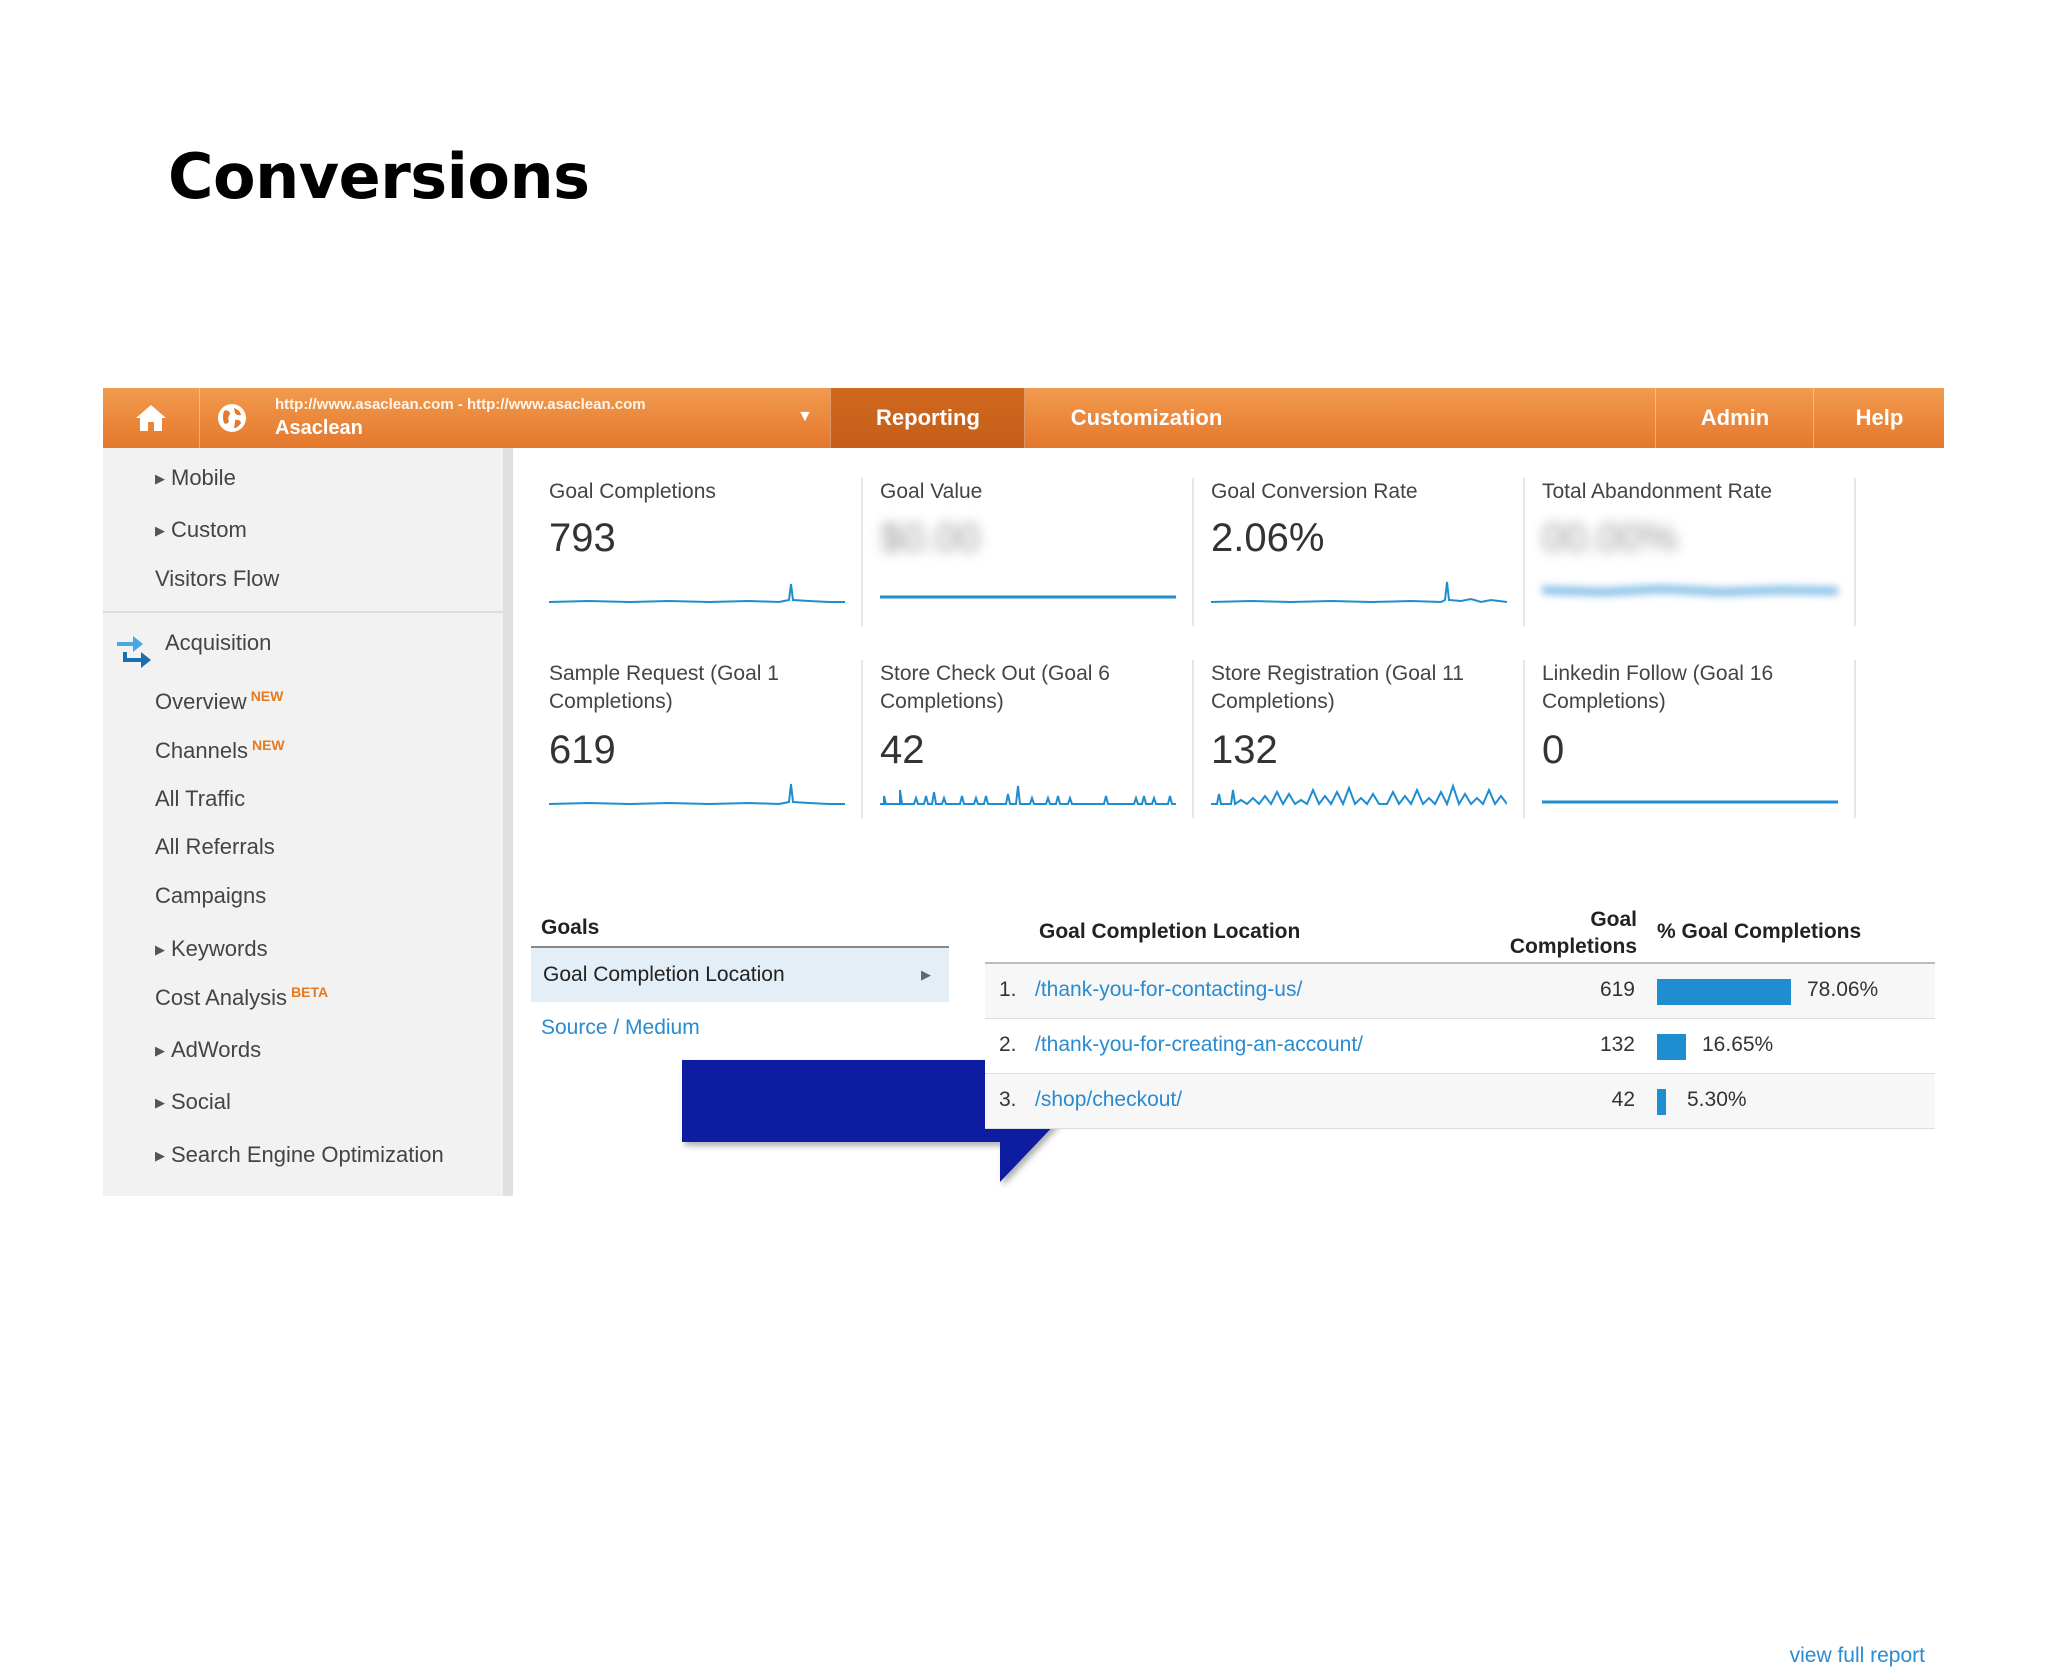 Image resolution: width=2048 pixels, height=1668 pixels. I want to click on acquisition-icon, so click(134, 652).